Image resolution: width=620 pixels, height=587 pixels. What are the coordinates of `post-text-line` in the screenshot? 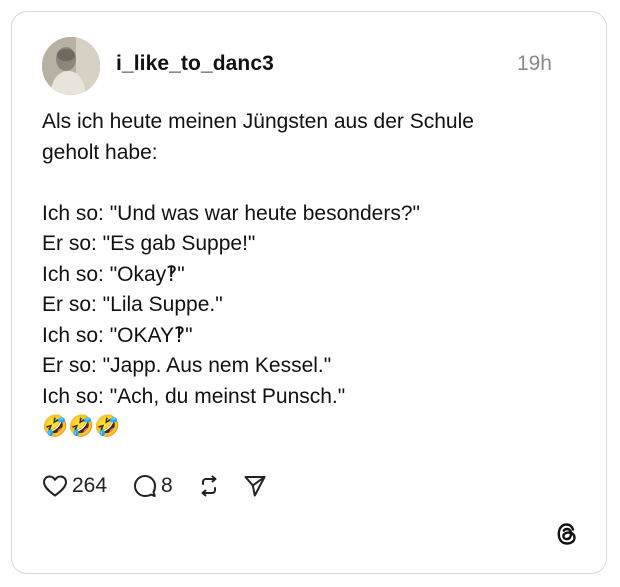 It's located at (302, 183).